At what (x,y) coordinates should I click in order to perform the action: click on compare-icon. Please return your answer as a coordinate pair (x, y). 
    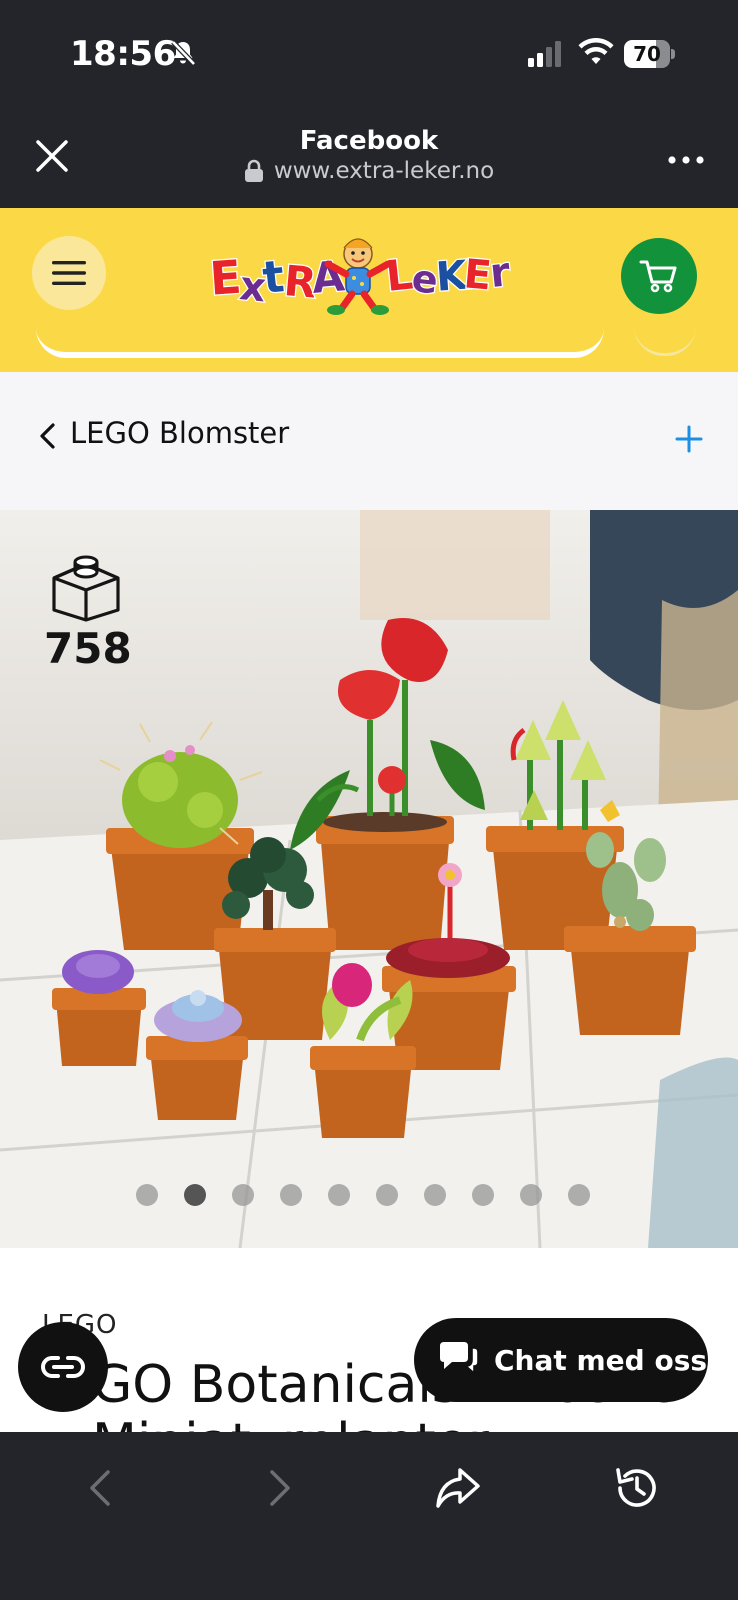
    Looking at the image, I should click on (63, 1367).